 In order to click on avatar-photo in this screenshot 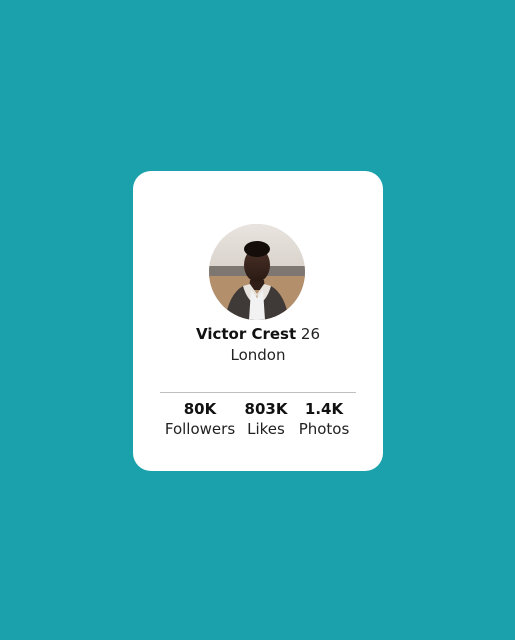, I will do `click(257, 272)`.